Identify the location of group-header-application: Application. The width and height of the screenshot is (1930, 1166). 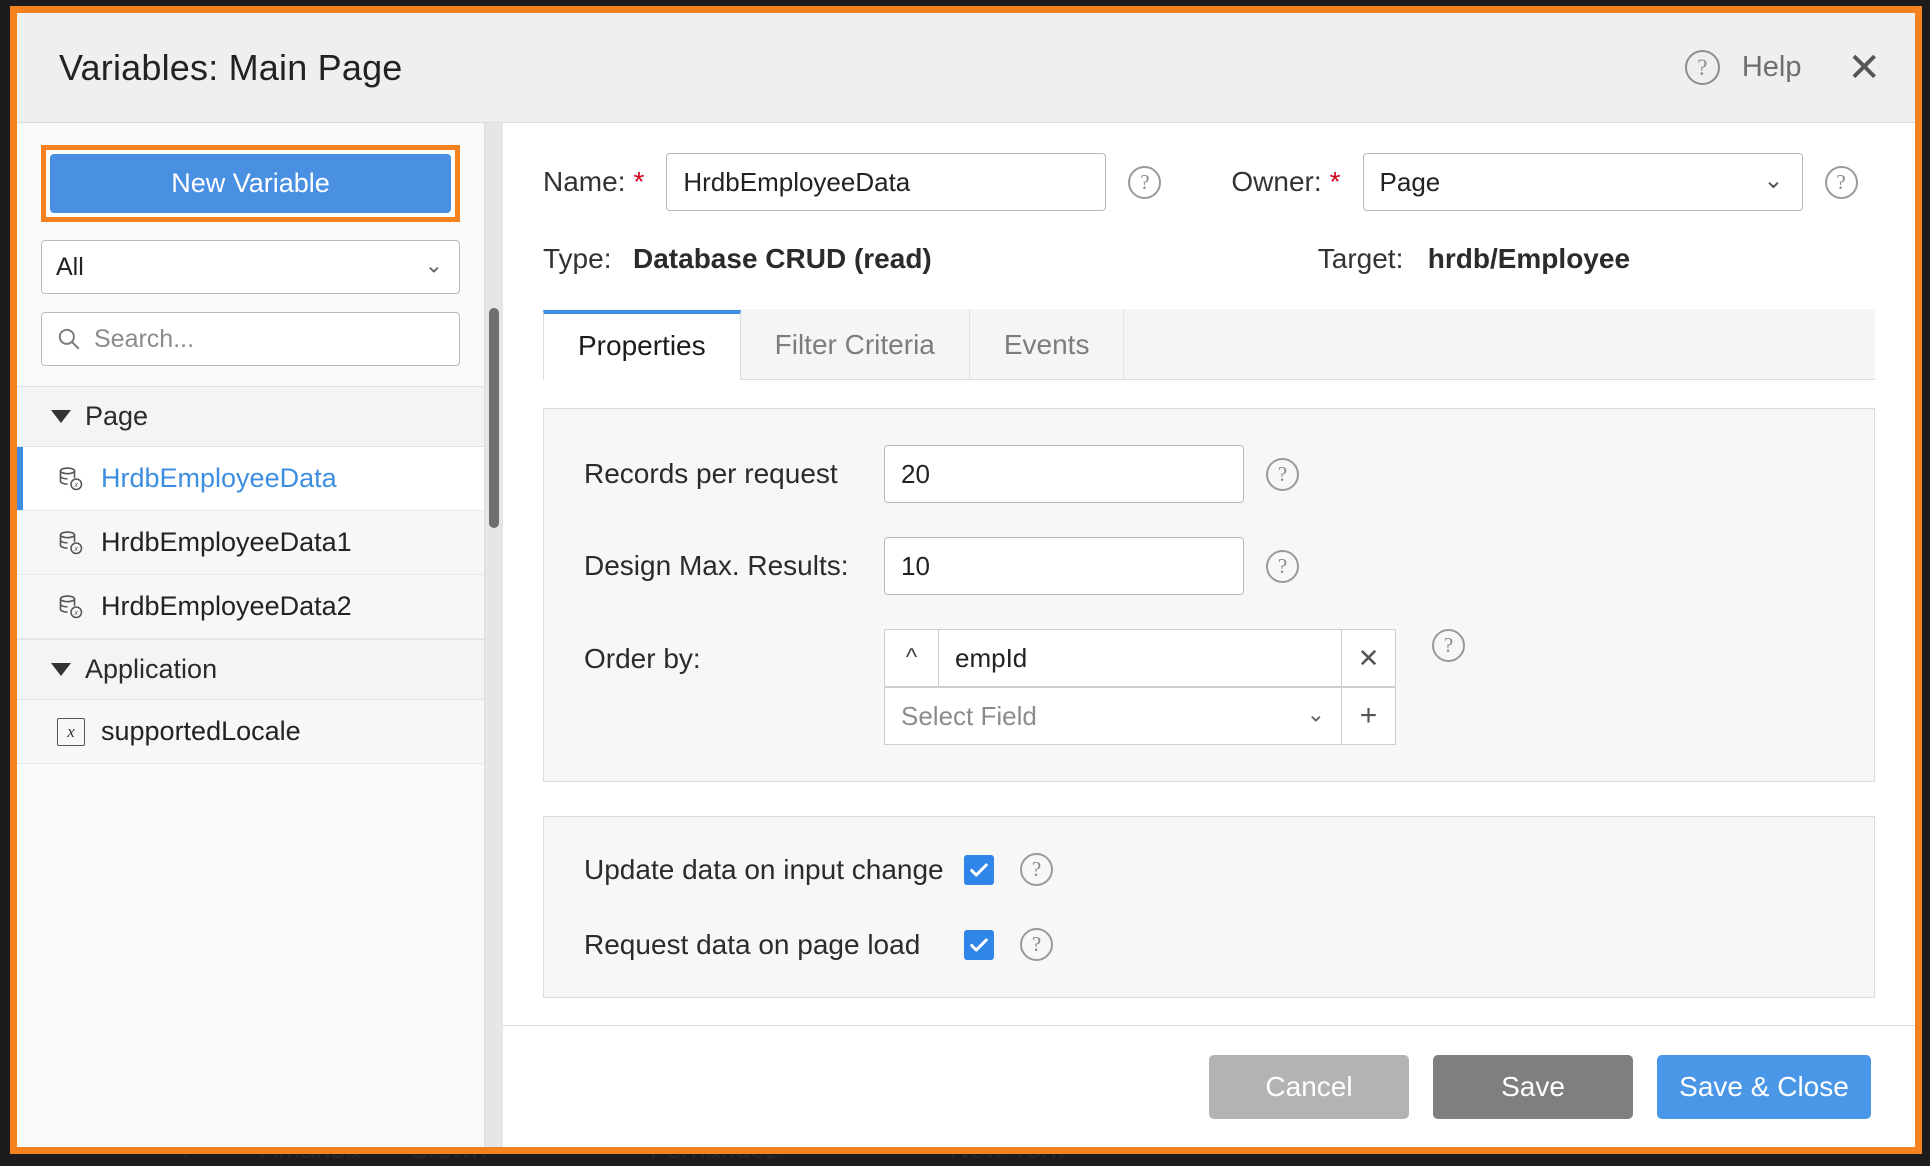
(250, 669).